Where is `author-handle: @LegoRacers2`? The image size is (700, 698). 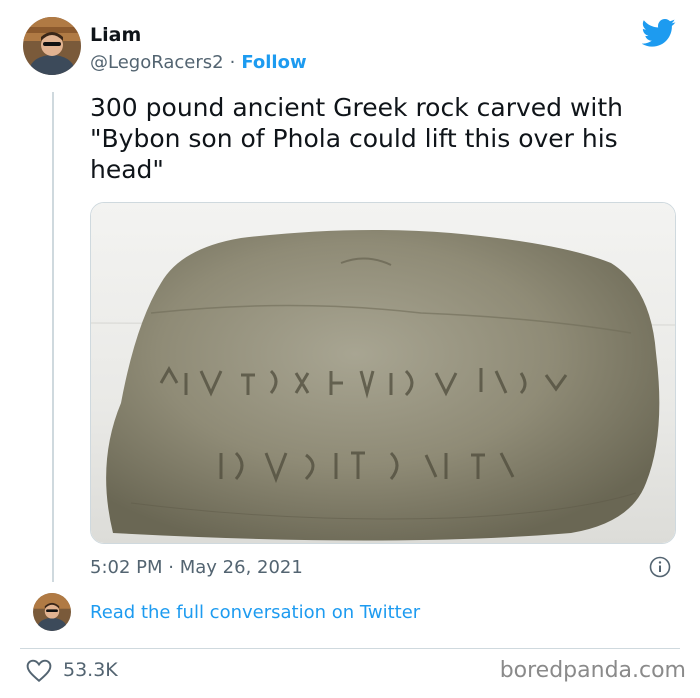 author-handle: @LegoRacers2 is located at coordinates (157, 62).